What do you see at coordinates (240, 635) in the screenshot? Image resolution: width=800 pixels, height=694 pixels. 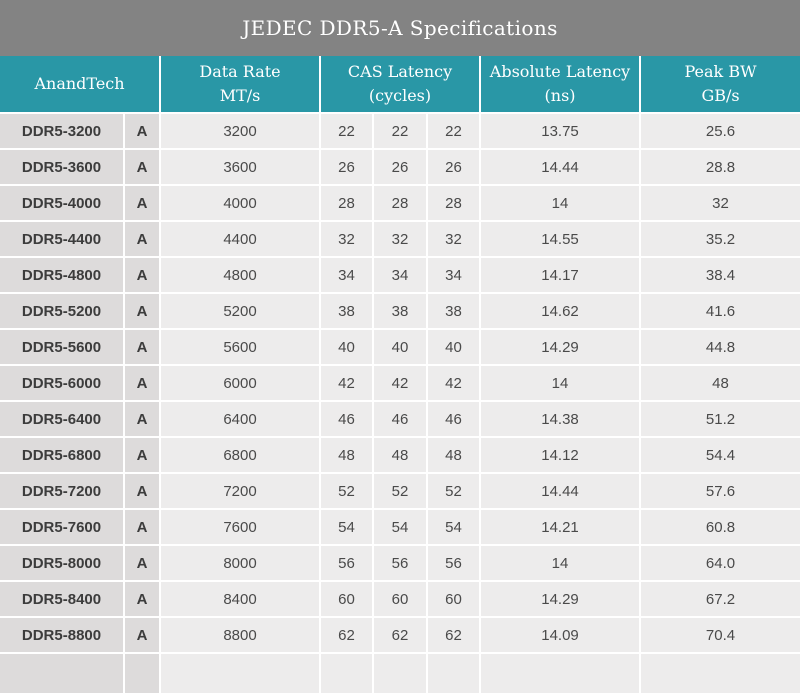 I see `data-rate-cell: 8800` at bounding box center [240, 635].